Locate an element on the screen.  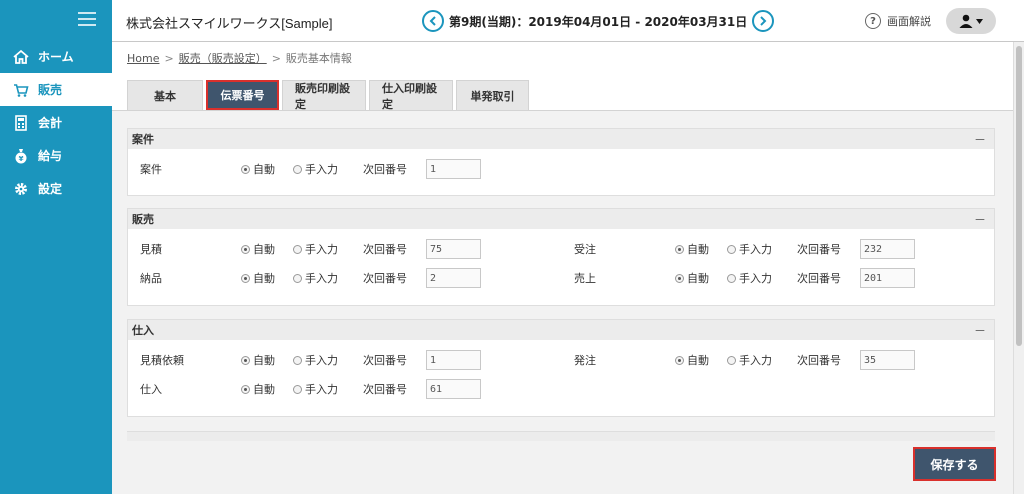
sidebar: ホーム 販売 会計 ¥ 給与 設定 is located at coordinates (56, 247).